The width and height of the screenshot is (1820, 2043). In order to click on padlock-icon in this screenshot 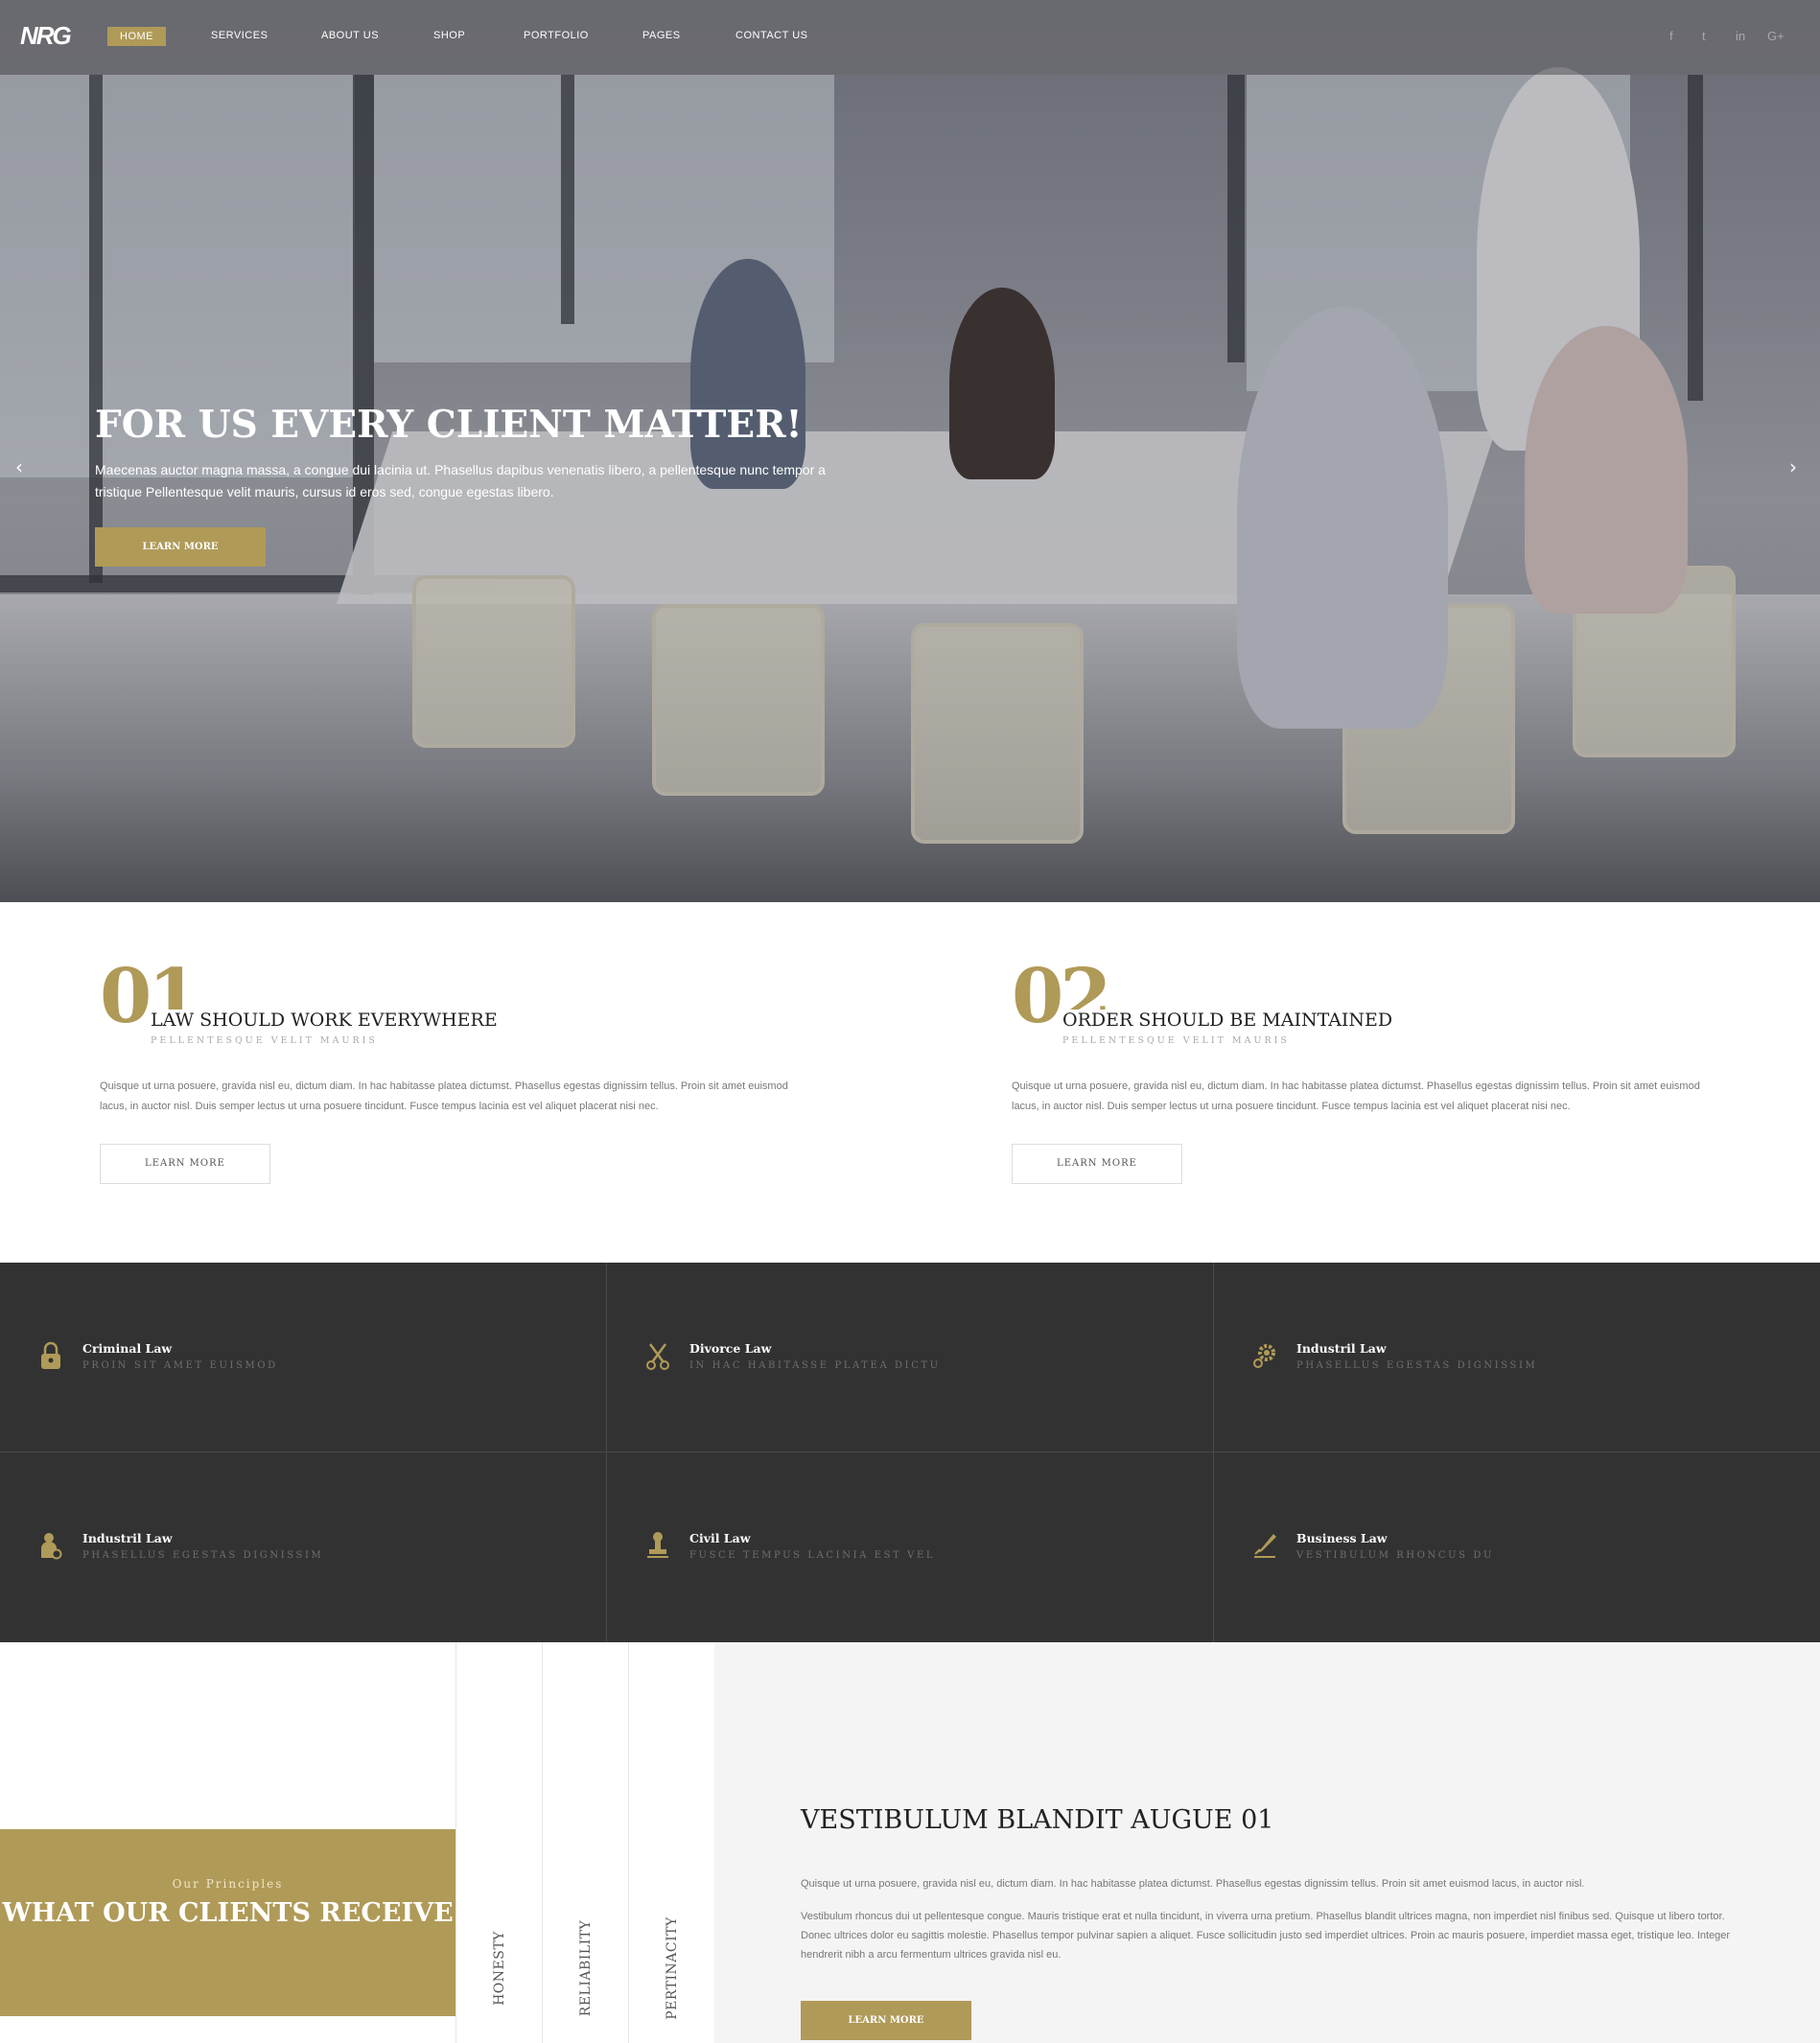, I will do `click(50, 1355)`.